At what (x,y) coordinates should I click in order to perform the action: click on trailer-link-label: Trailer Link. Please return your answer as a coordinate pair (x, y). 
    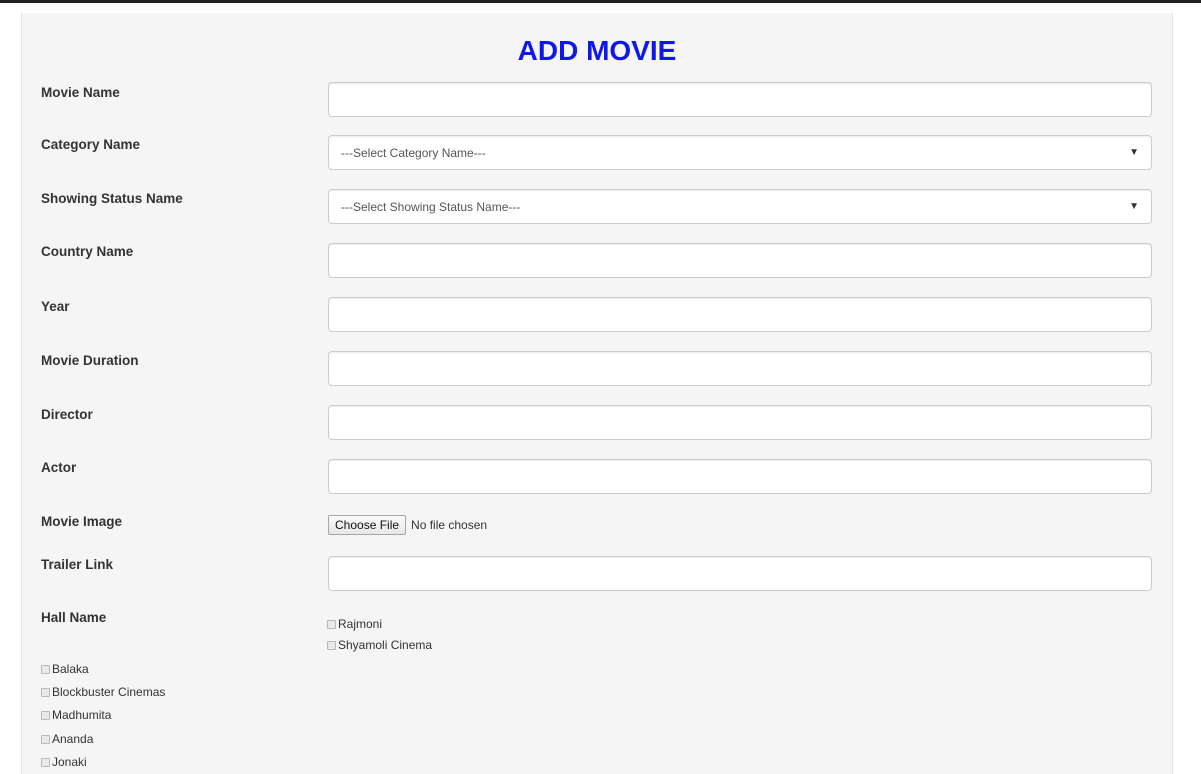
    Looking at the image, I should click on (77, 564).